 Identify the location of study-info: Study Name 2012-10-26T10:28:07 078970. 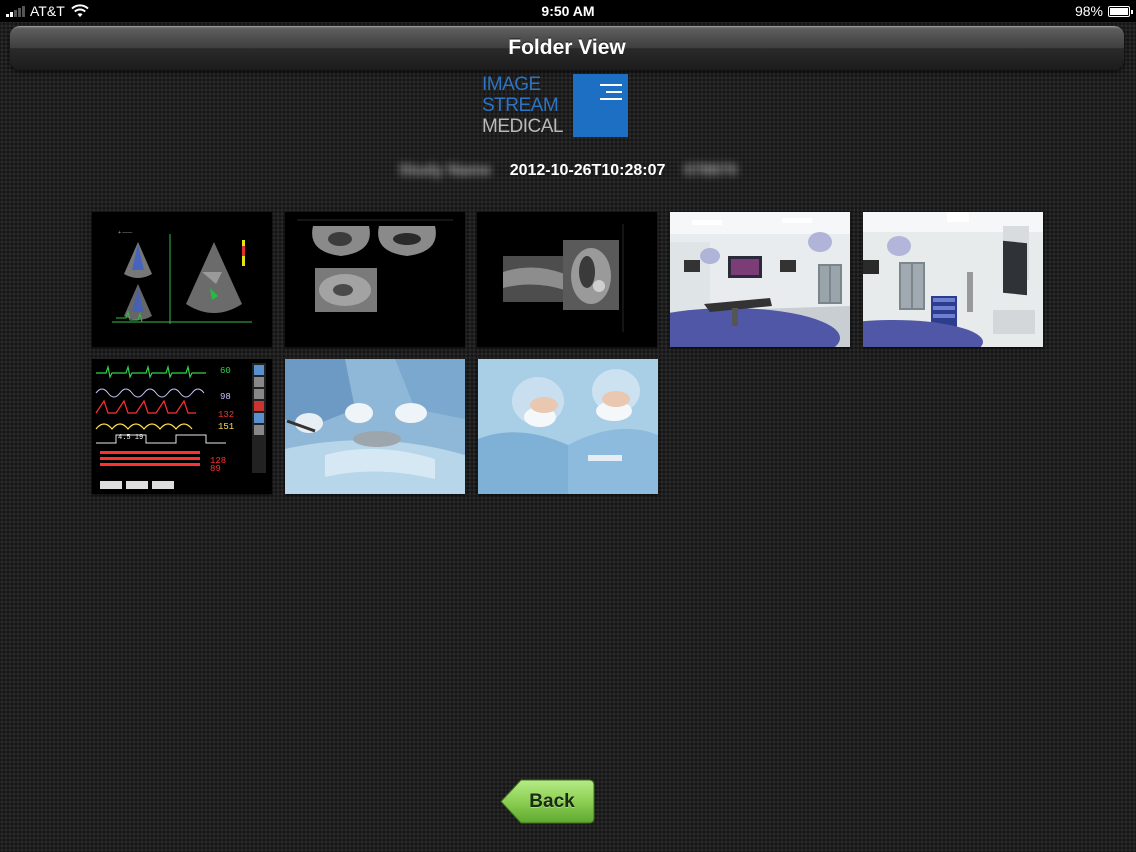
(568, 171).